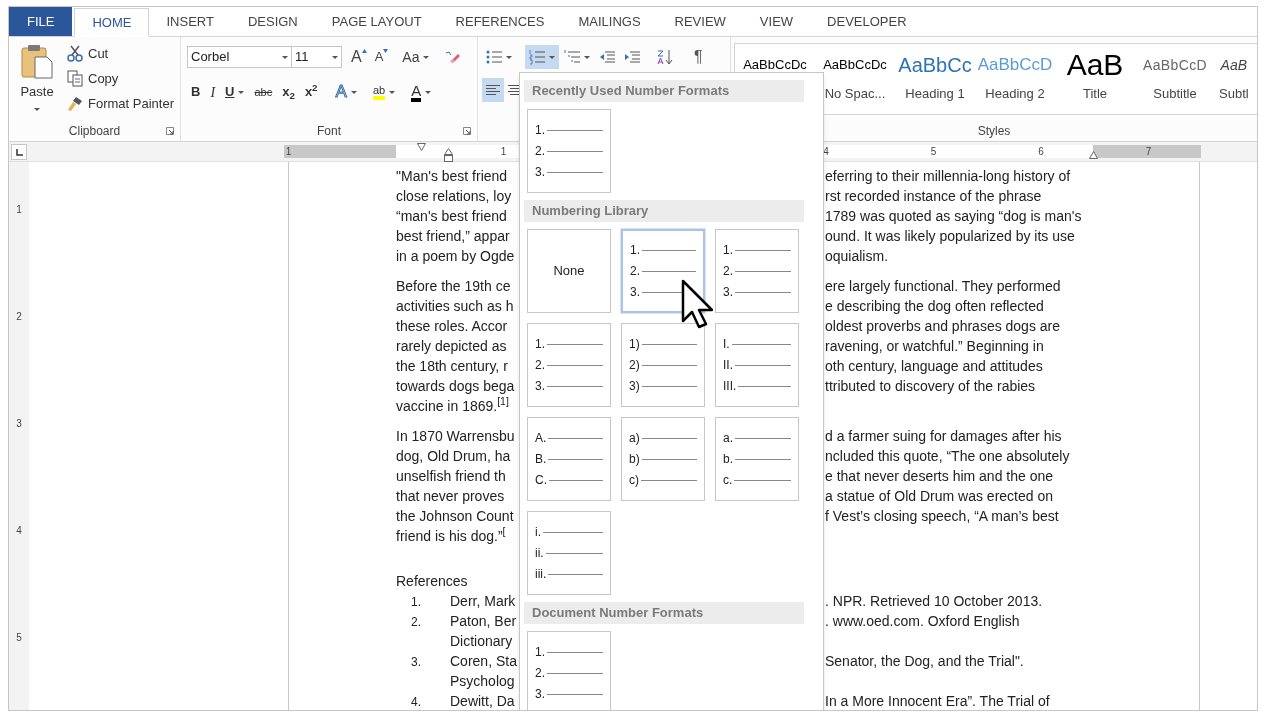 This screenshot has width=1264, height=713. Describe the element at coordinates (482, 700) in the screenshot. I see `text-line: Dewitt, Da` at that location.